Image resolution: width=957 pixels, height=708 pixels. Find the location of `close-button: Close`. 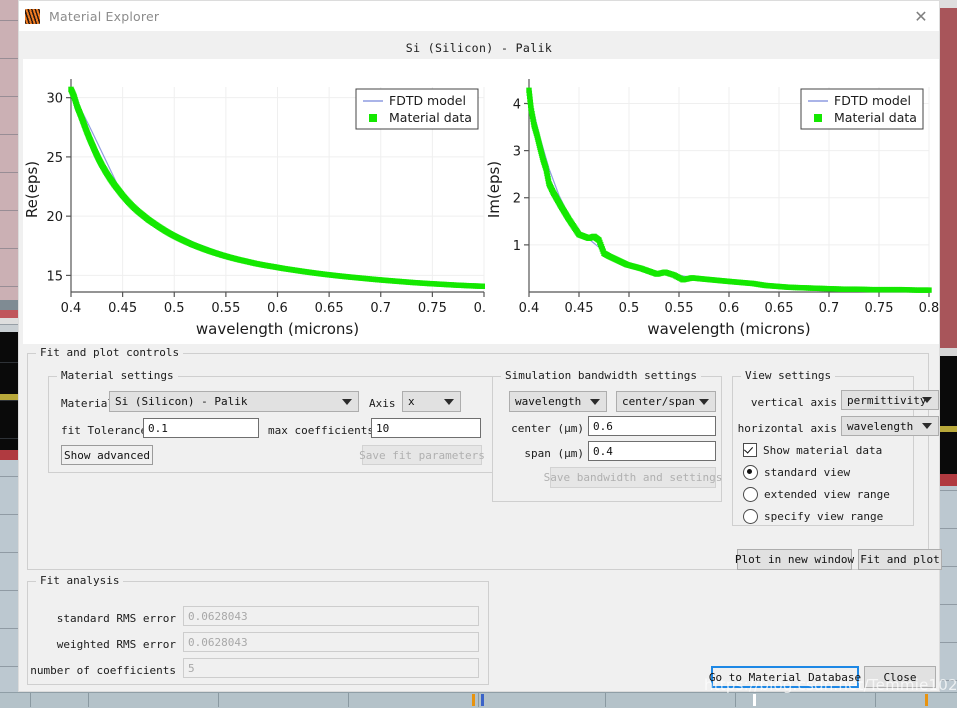

close-button: Close is located at coordinates (900, 677).